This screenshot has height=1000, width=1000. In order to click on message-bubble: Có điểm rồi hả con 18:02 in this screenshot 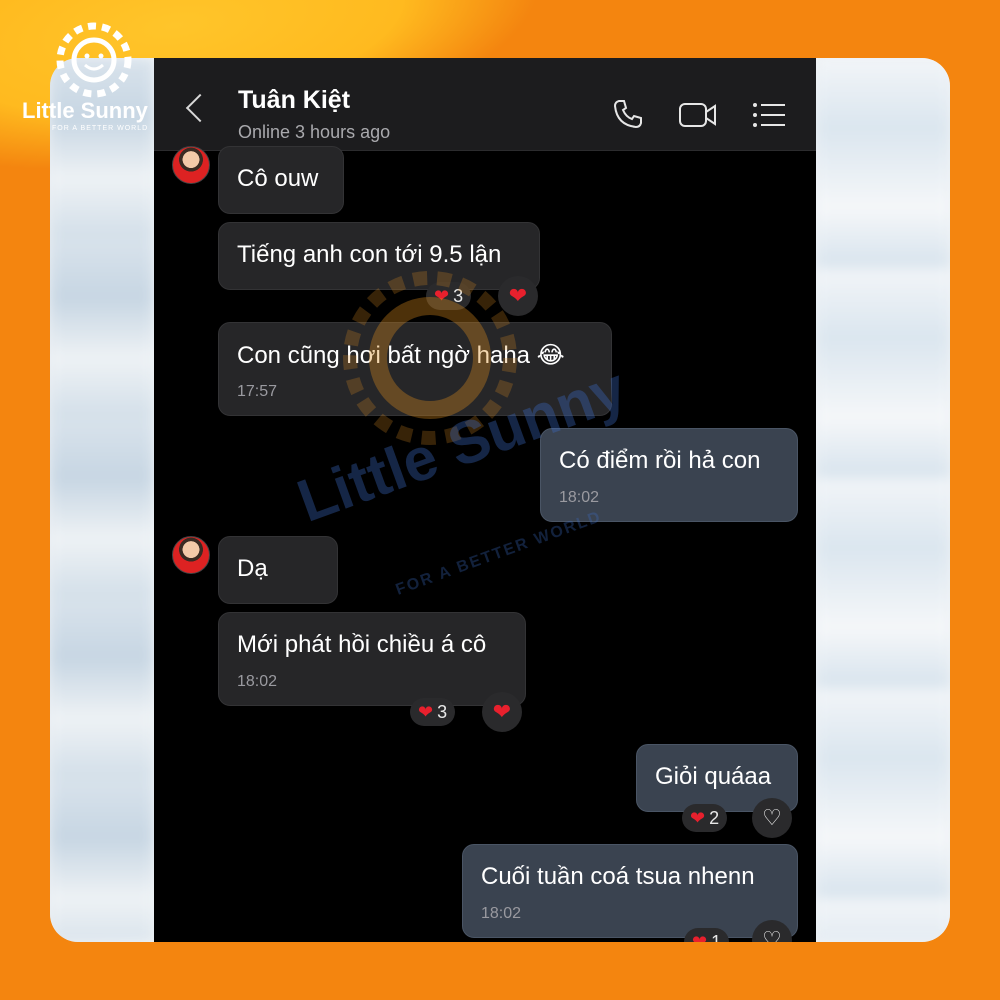, I will do `click(669, 475)`.